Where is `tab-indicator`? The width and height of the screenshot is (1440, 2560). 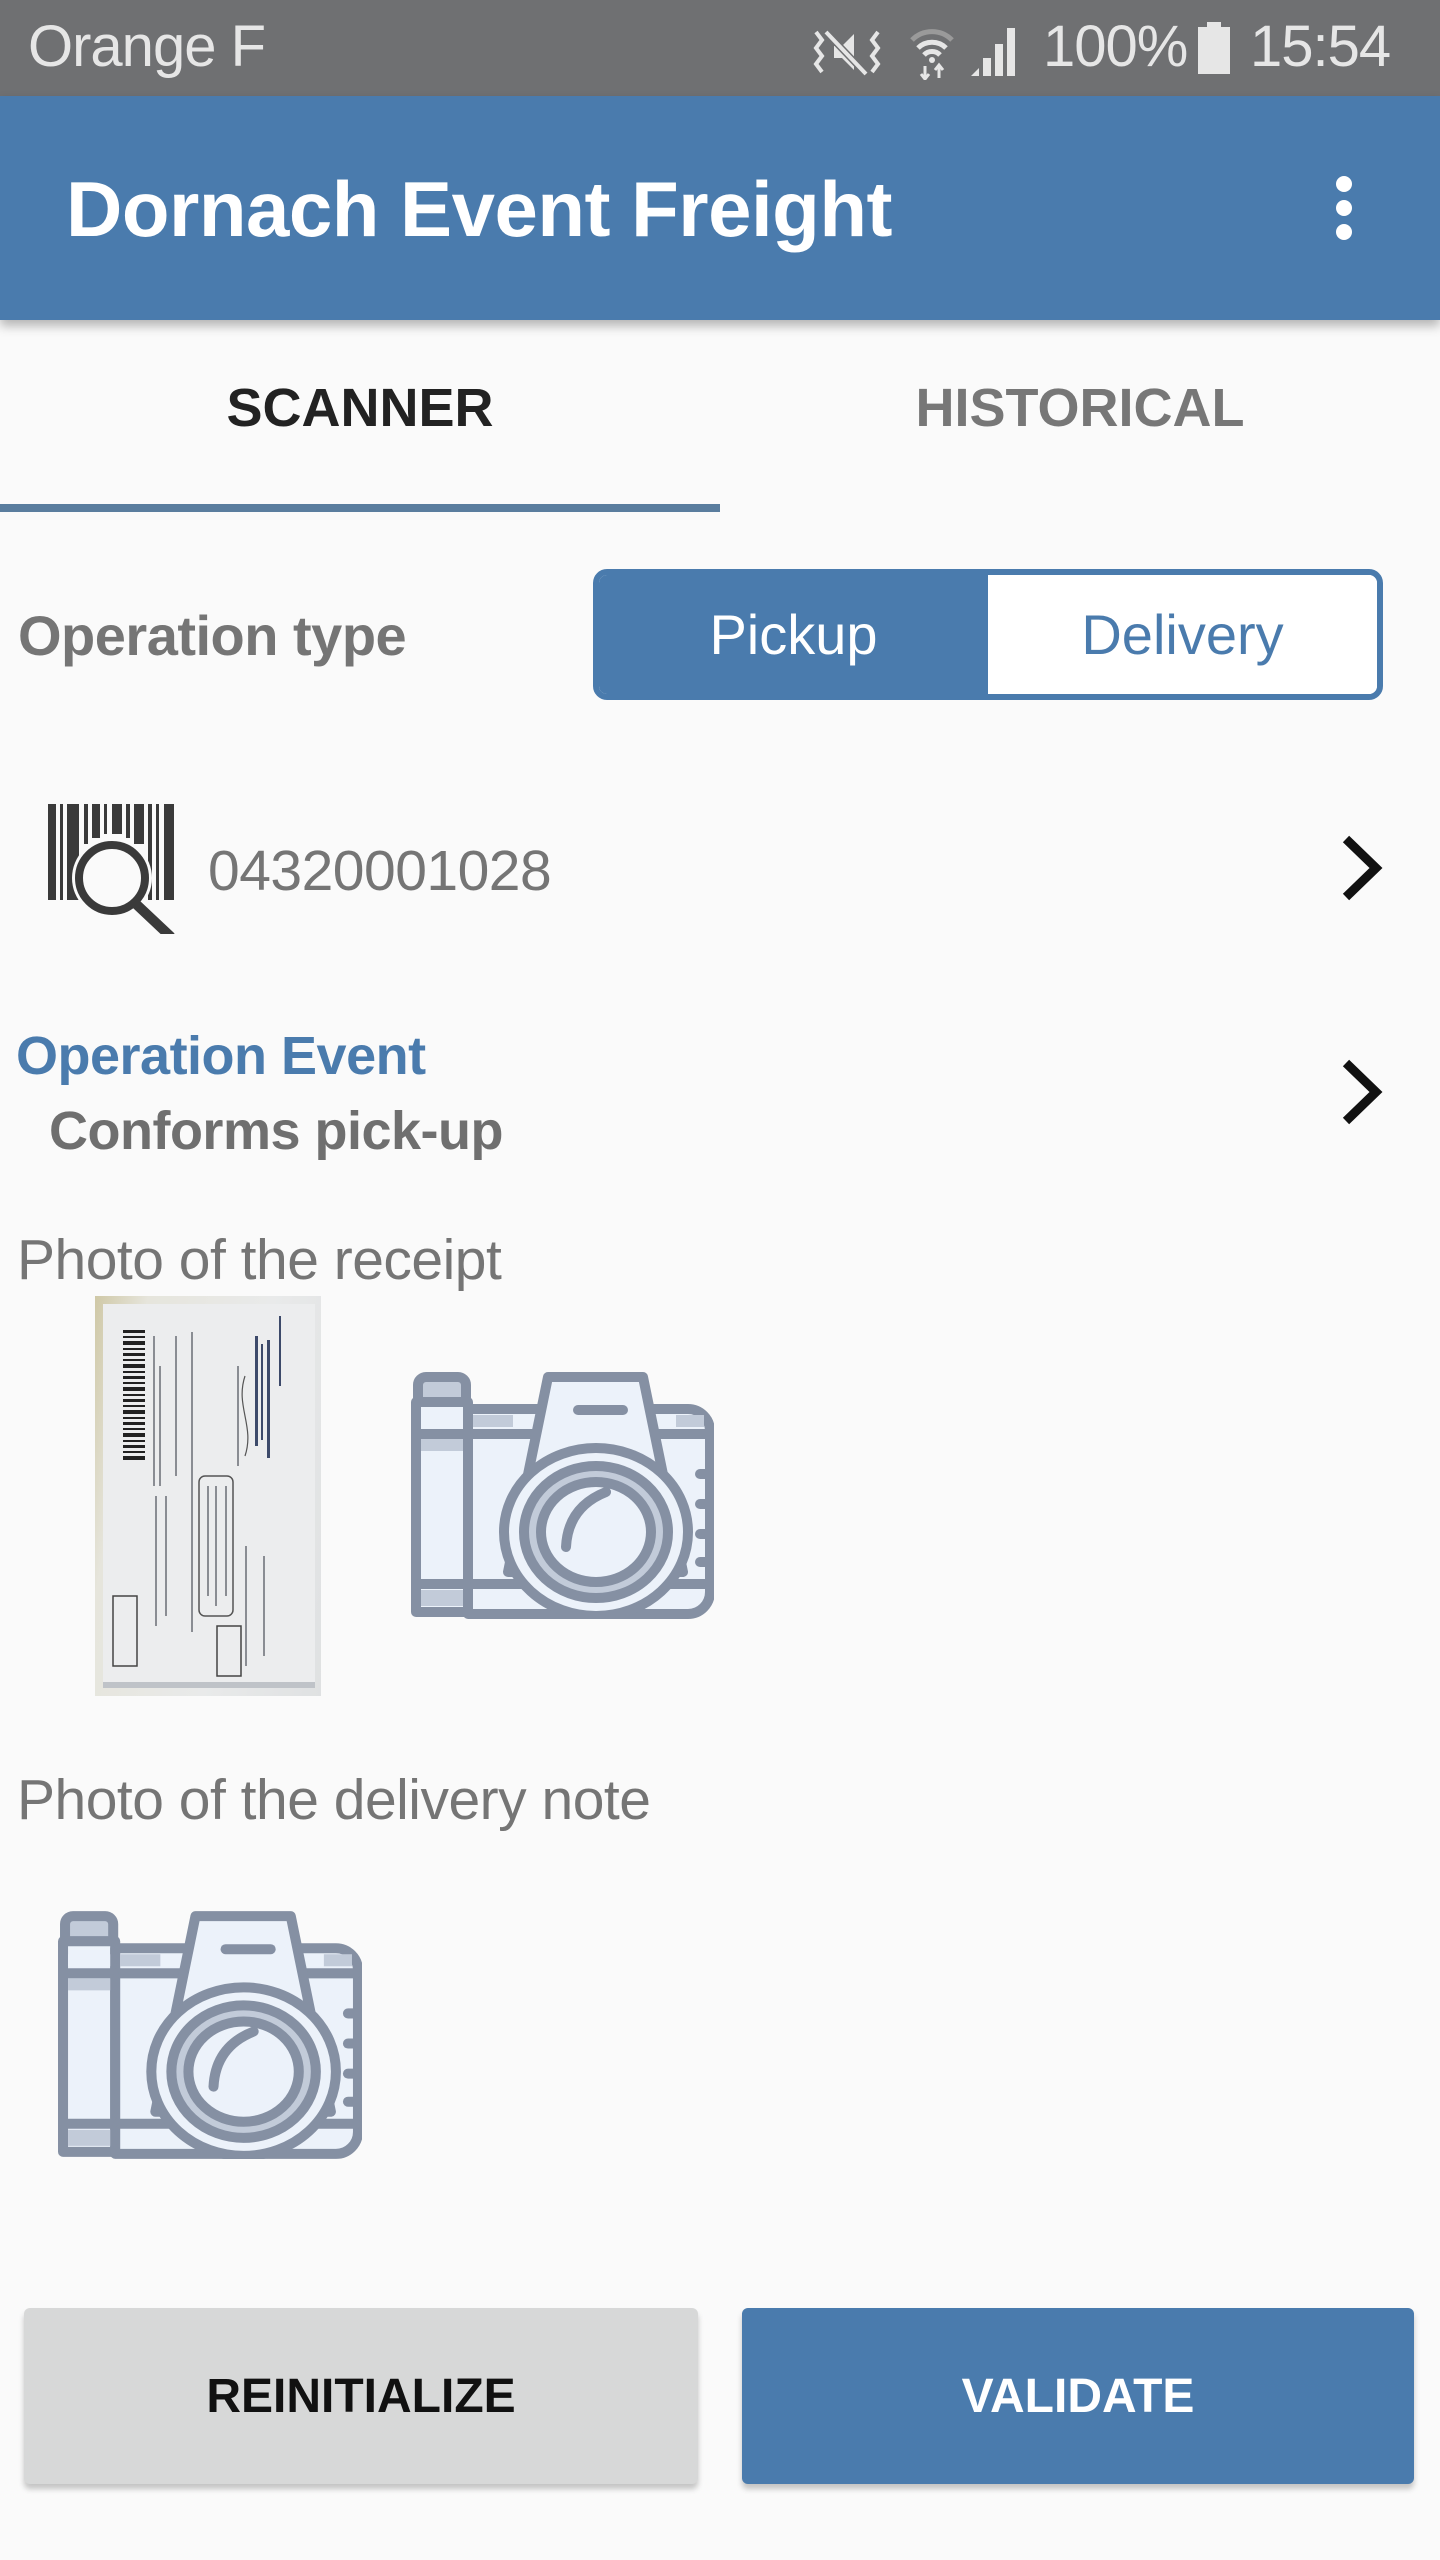 tab-indicator is located at coordinates (360, 508).